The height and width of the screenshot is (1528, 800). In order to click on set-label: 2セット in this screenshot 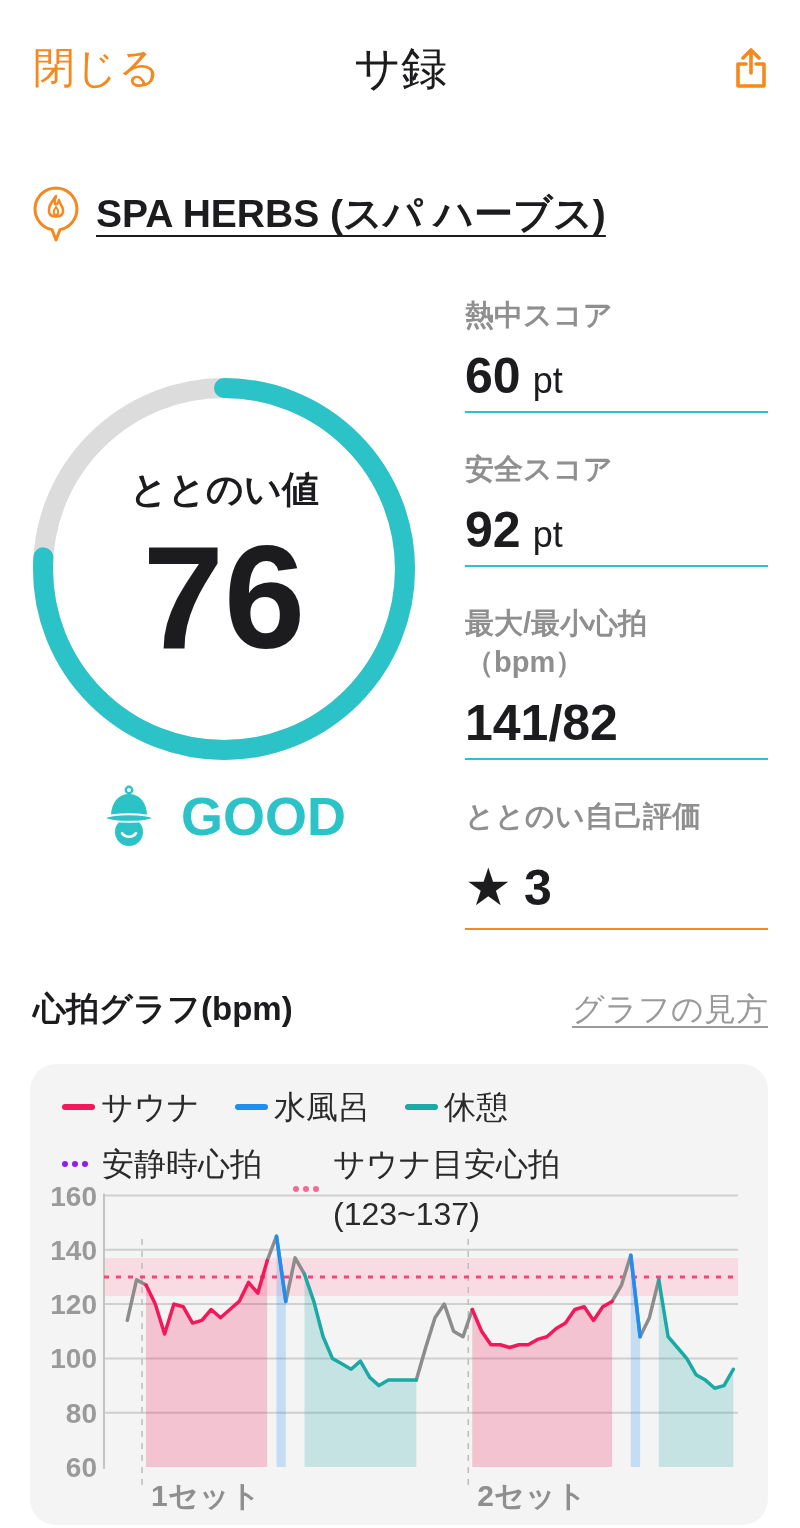, I will do `click(532, 1495)`.